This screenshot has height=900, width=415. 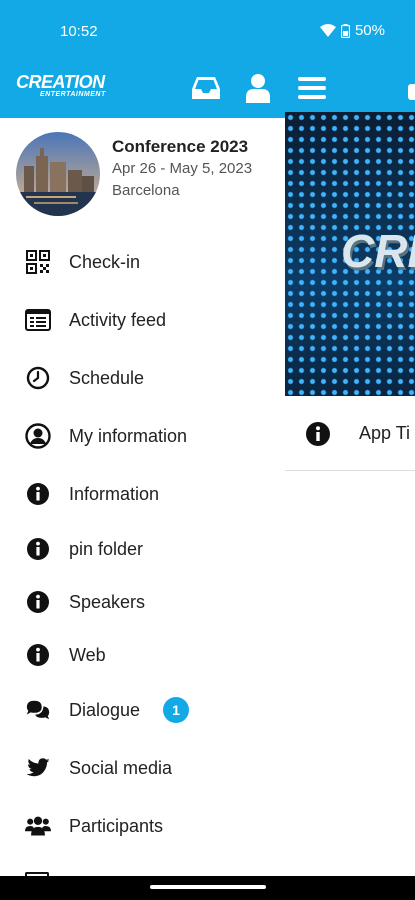 I want to click on menu-label: Schedule, so click(x=107, y=377).